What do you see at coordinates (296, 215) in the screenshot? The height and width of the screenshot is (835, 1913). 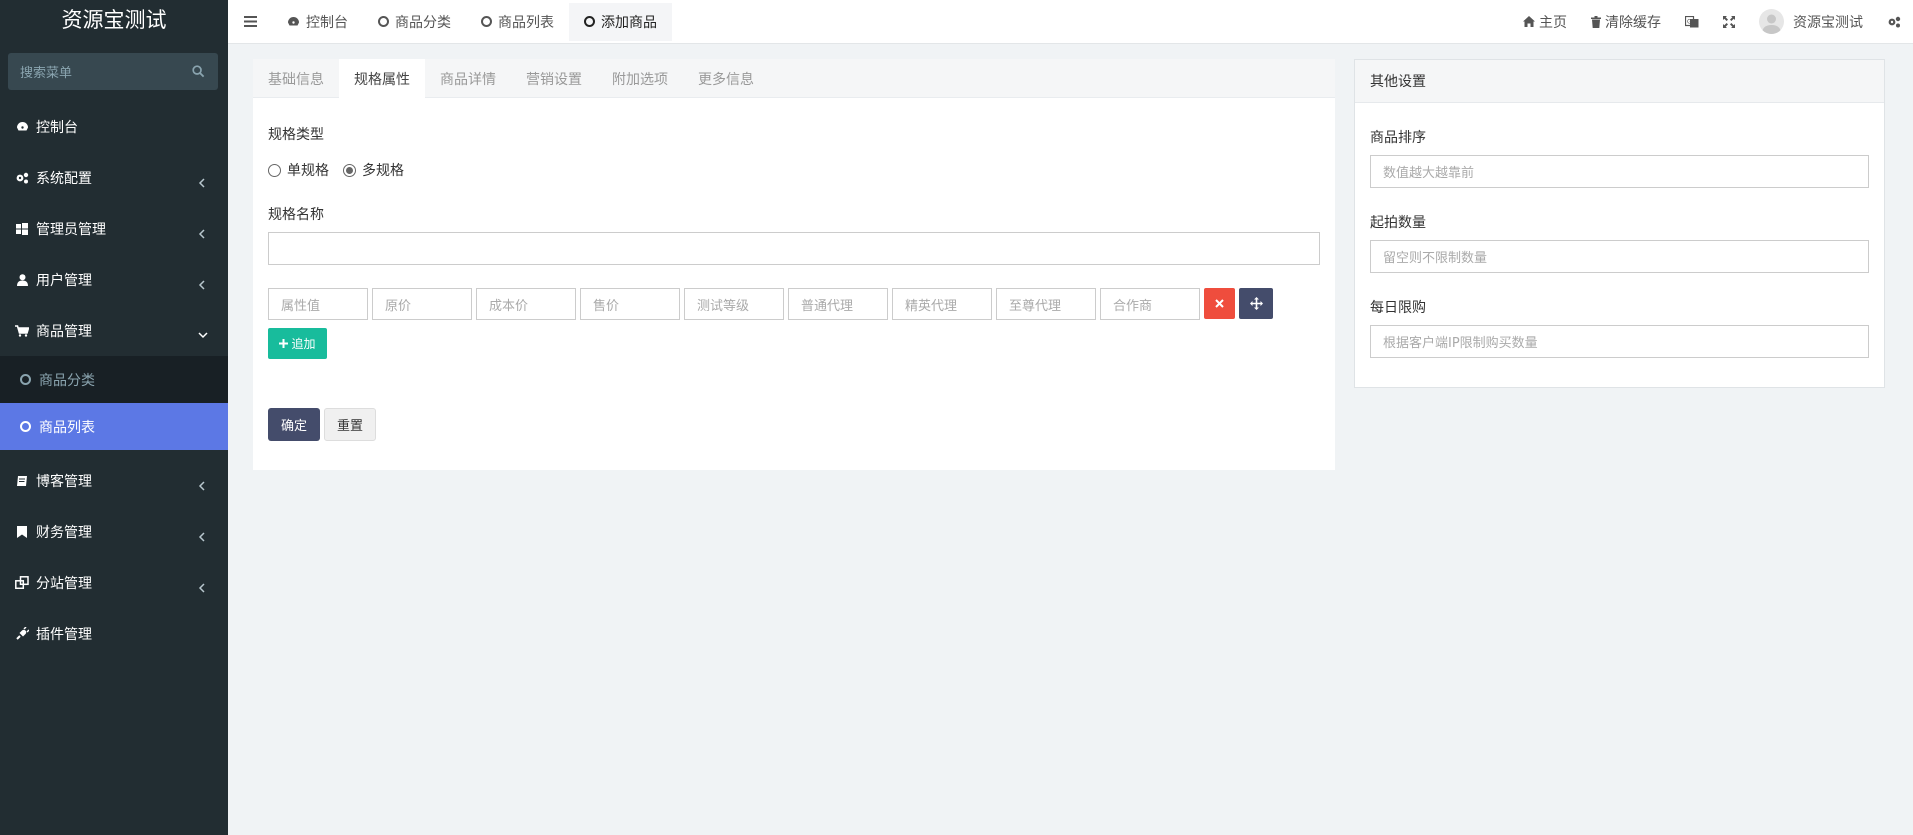 I see `spec-name-label: 规格名称` at bounding box center [296, 215].